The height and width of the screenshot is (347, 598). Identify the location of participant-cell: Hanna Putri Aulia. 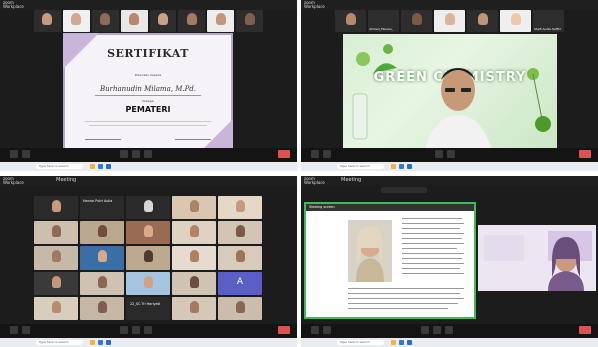
(102, 208).